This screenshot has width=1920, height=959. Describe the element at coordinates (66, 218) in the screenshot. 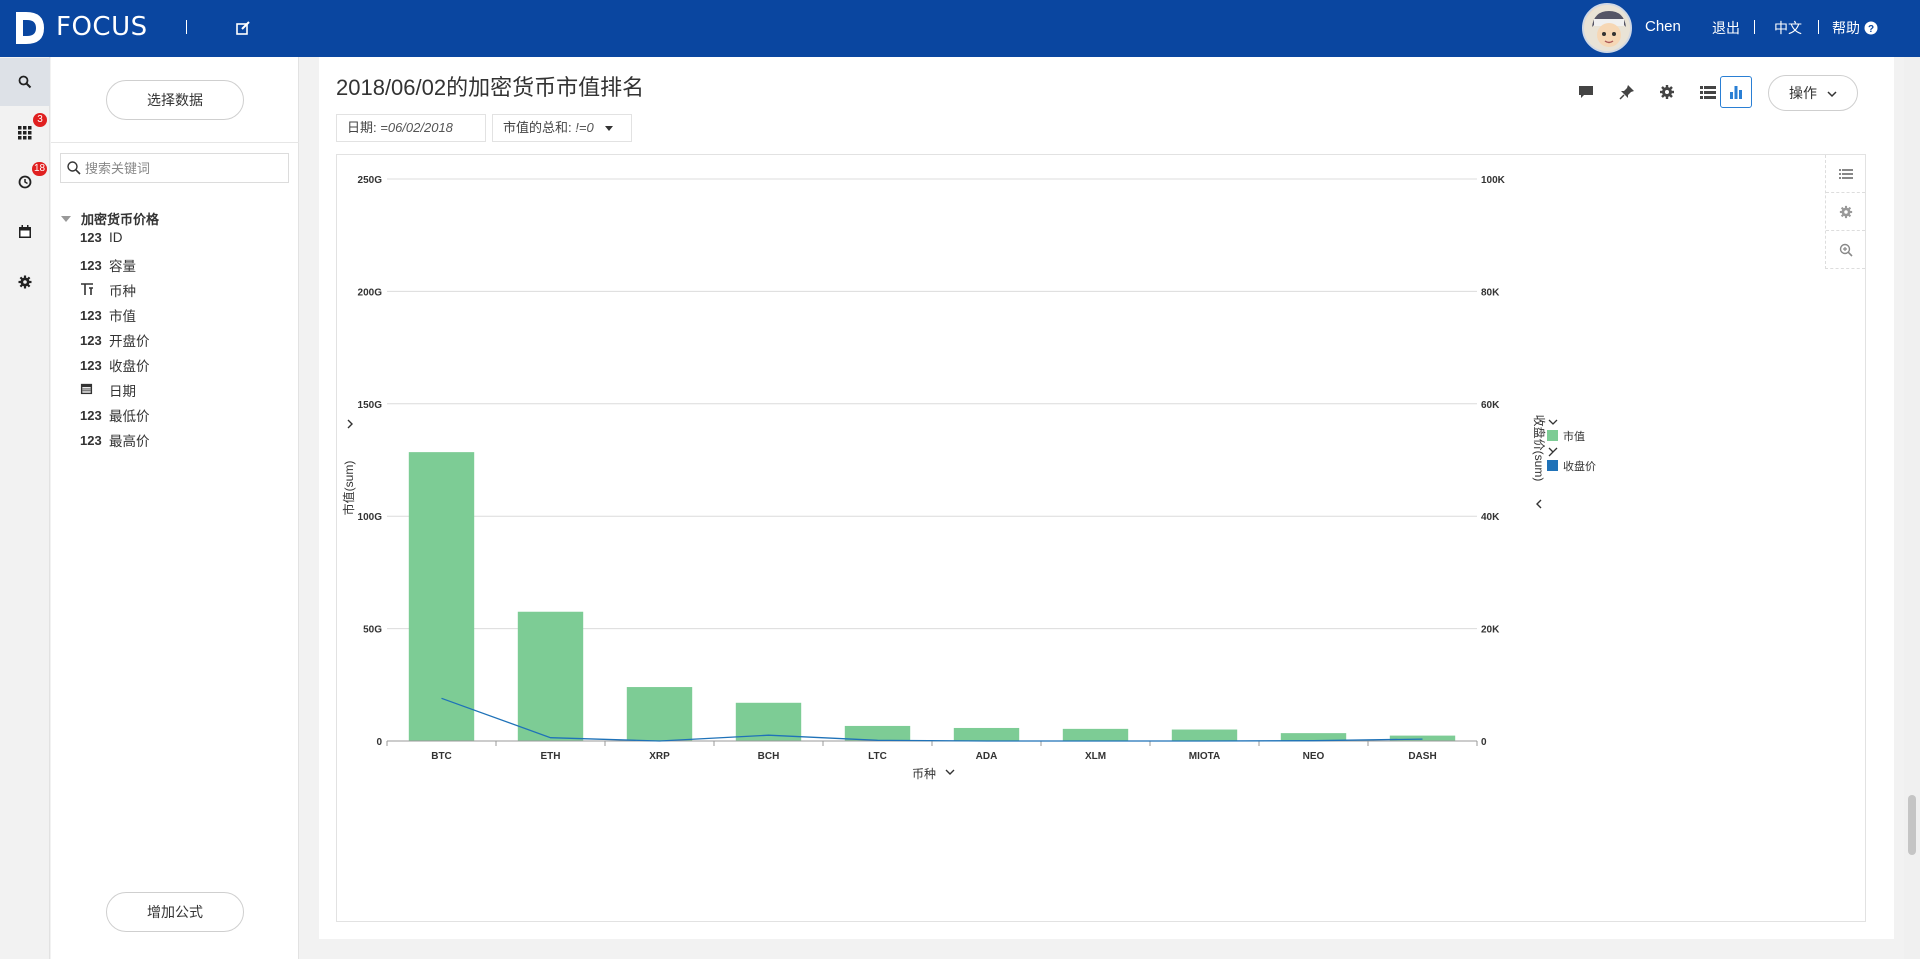

I see `collapse-triangle-icon` at that location.